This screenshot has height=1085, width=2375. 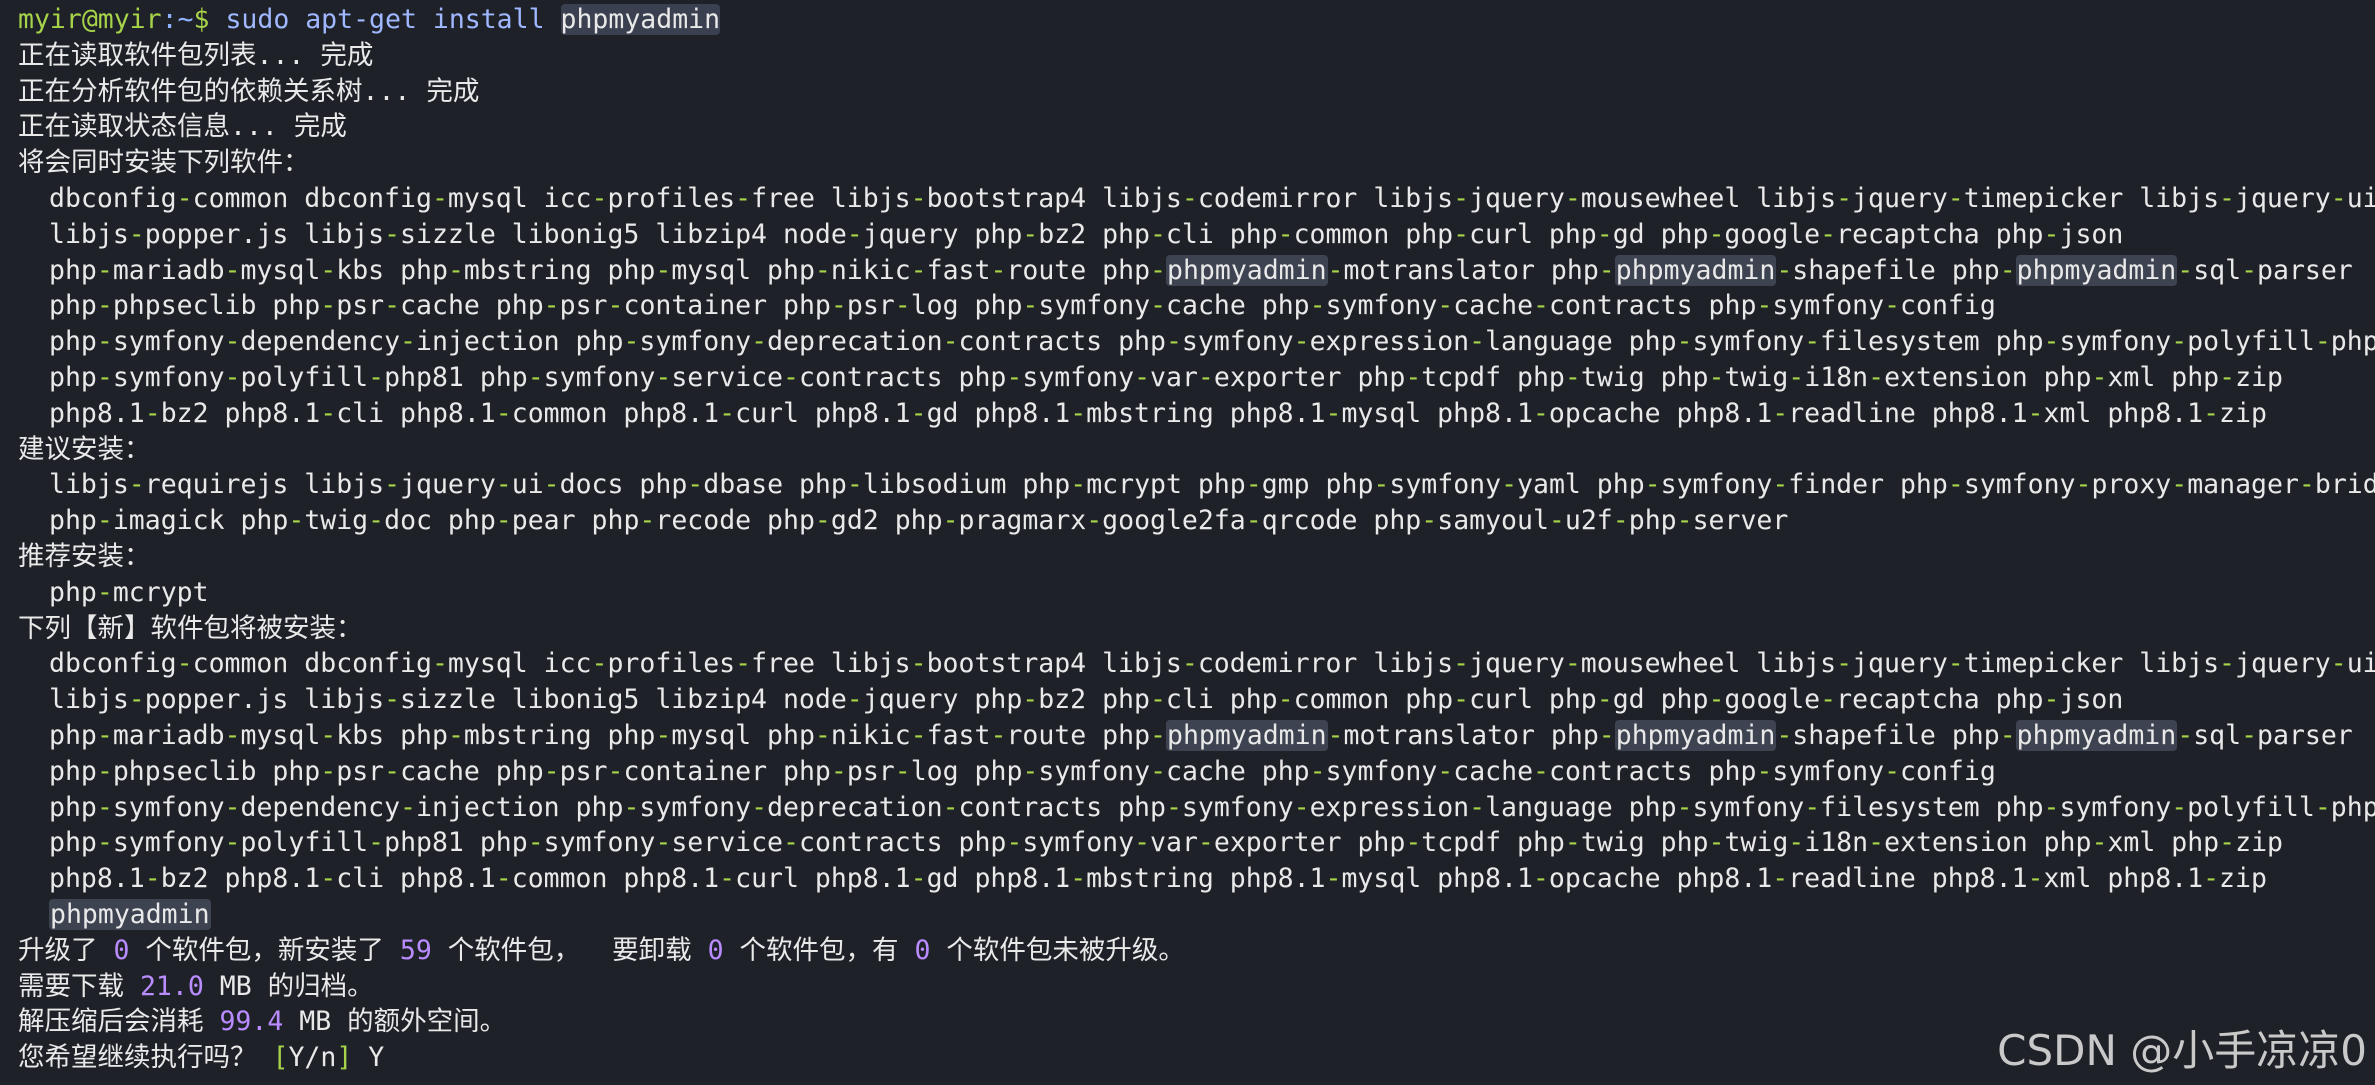 What do you see at coordinates (385, 19) in the screenshot?
I see `command-text: sudo apt-get install` at bounding box center [385, 19].